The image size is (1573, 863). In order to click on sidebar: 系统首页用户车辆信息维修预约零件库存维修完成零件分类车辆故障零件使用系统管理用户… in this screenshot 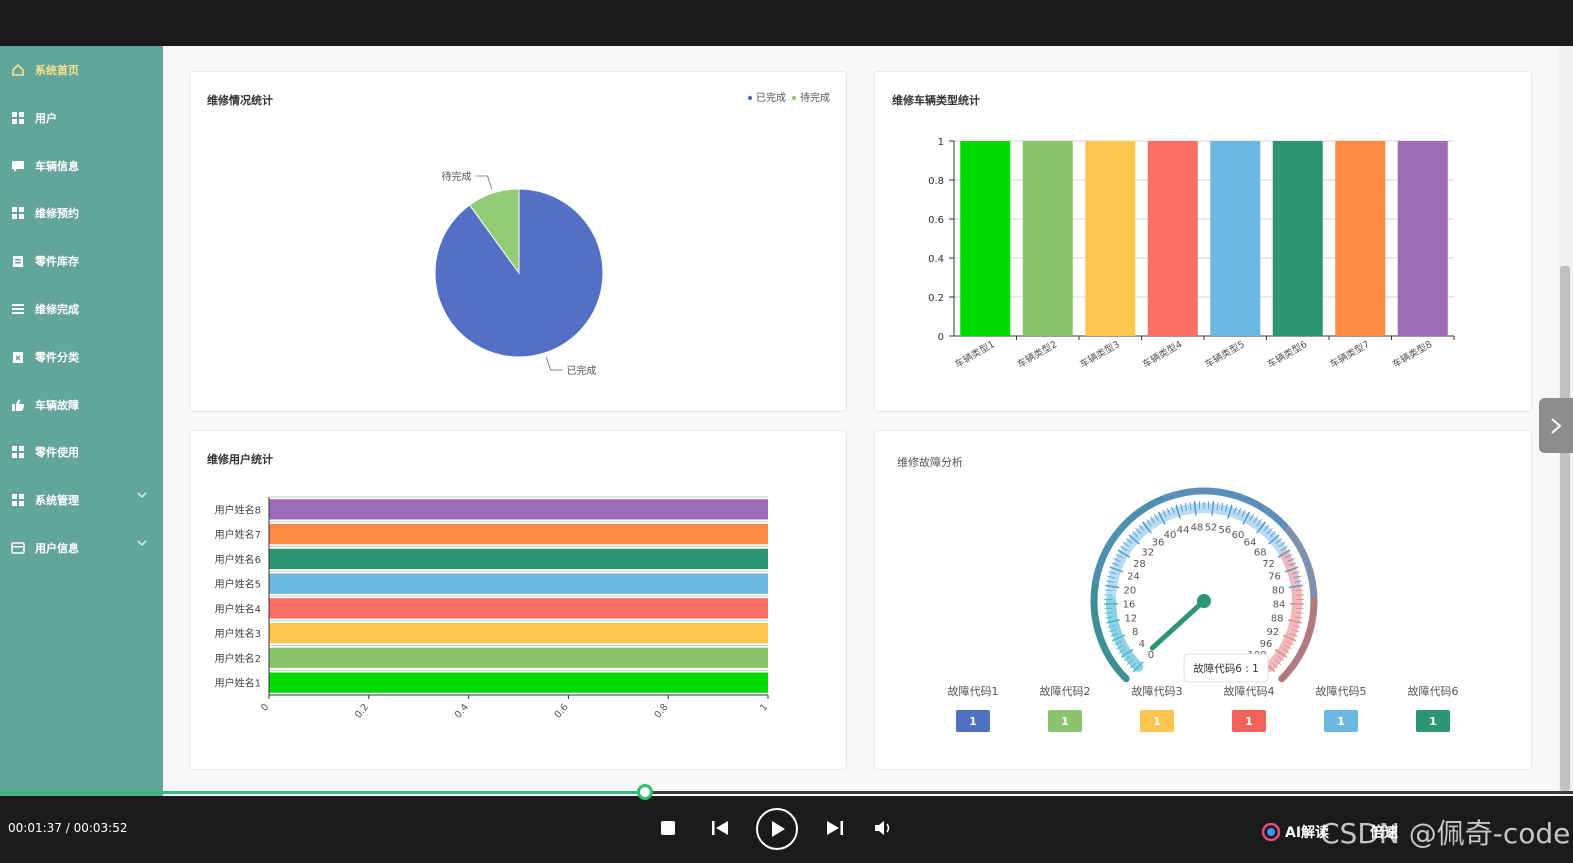, I will do `click(81, 421)`.